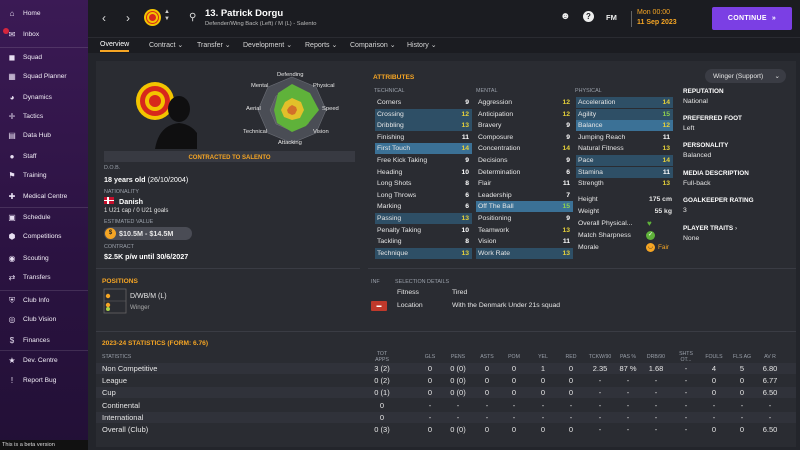  Describe the element at coordinates (524, 207) in the screenshot. I see `attribute-row: Off The Ball 15` at that location.